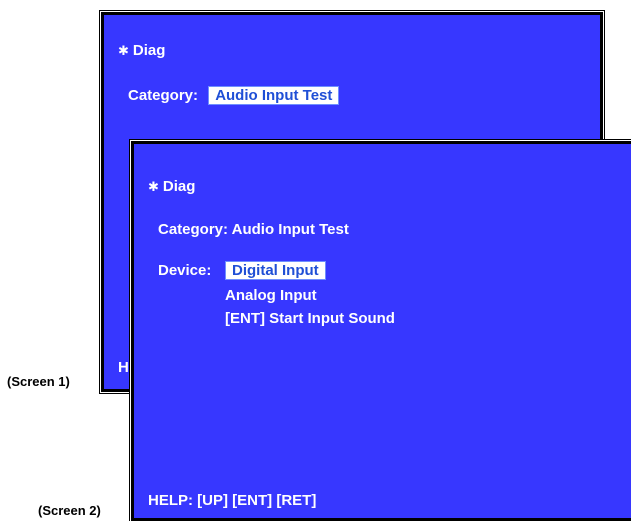 This screenshot has height=521, width=631. What do you see at coordinates (123, 367) in the screenshot?
I see `screen-1-help-text: H` at bounding box center [123, 367].